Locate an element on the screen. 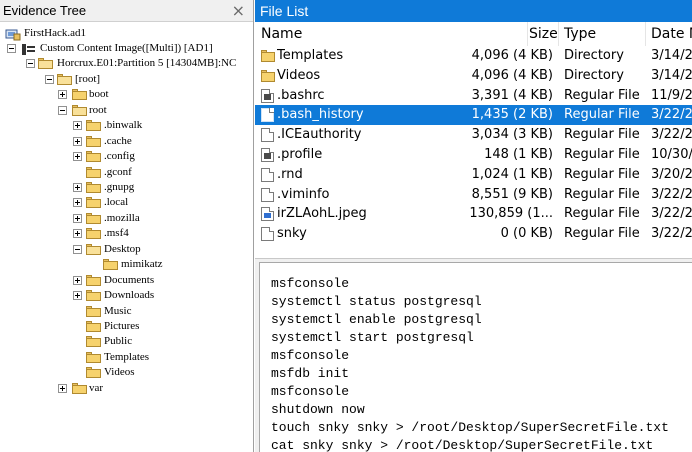 The width and height of the screenshot is (692, 452). tree-node: .local is located at coordinates (126, 202).